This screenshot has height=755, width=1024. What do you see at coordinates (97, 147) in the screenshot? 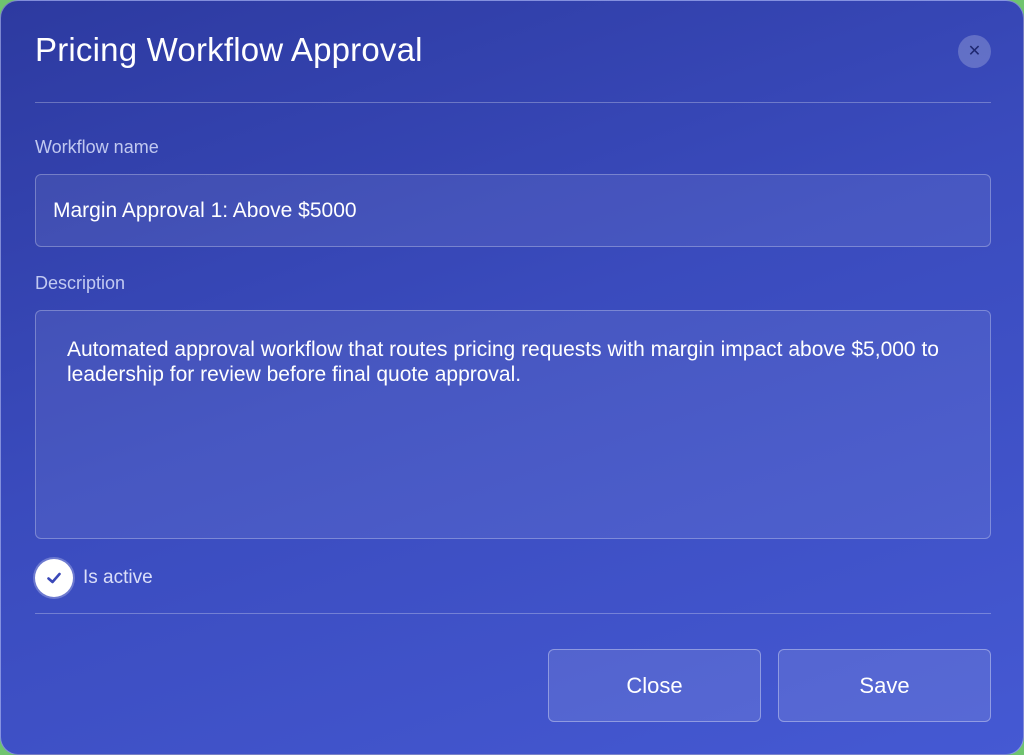
I see `workflow-name-label: Workflow name` at bounding box center [97, 147].